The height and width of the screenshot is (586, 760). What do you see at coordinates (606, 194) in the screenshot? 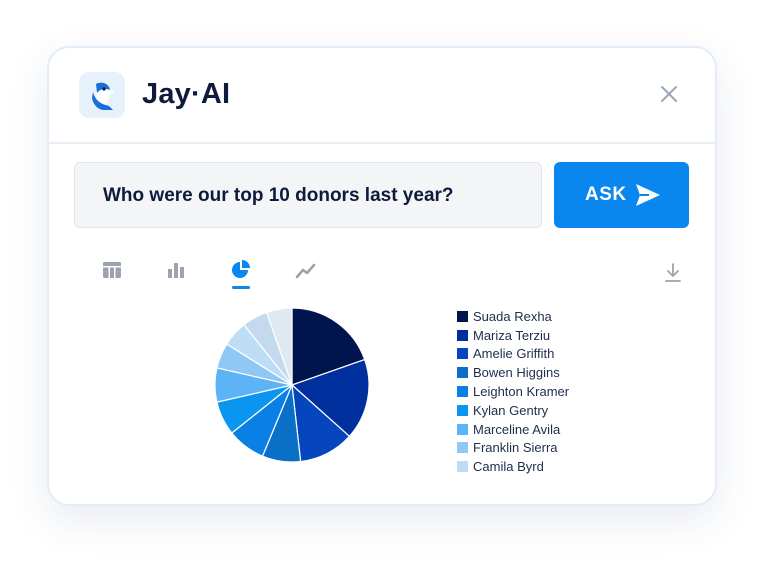
I see `ask-button-label: ASK` at bounding box center [606, 194].